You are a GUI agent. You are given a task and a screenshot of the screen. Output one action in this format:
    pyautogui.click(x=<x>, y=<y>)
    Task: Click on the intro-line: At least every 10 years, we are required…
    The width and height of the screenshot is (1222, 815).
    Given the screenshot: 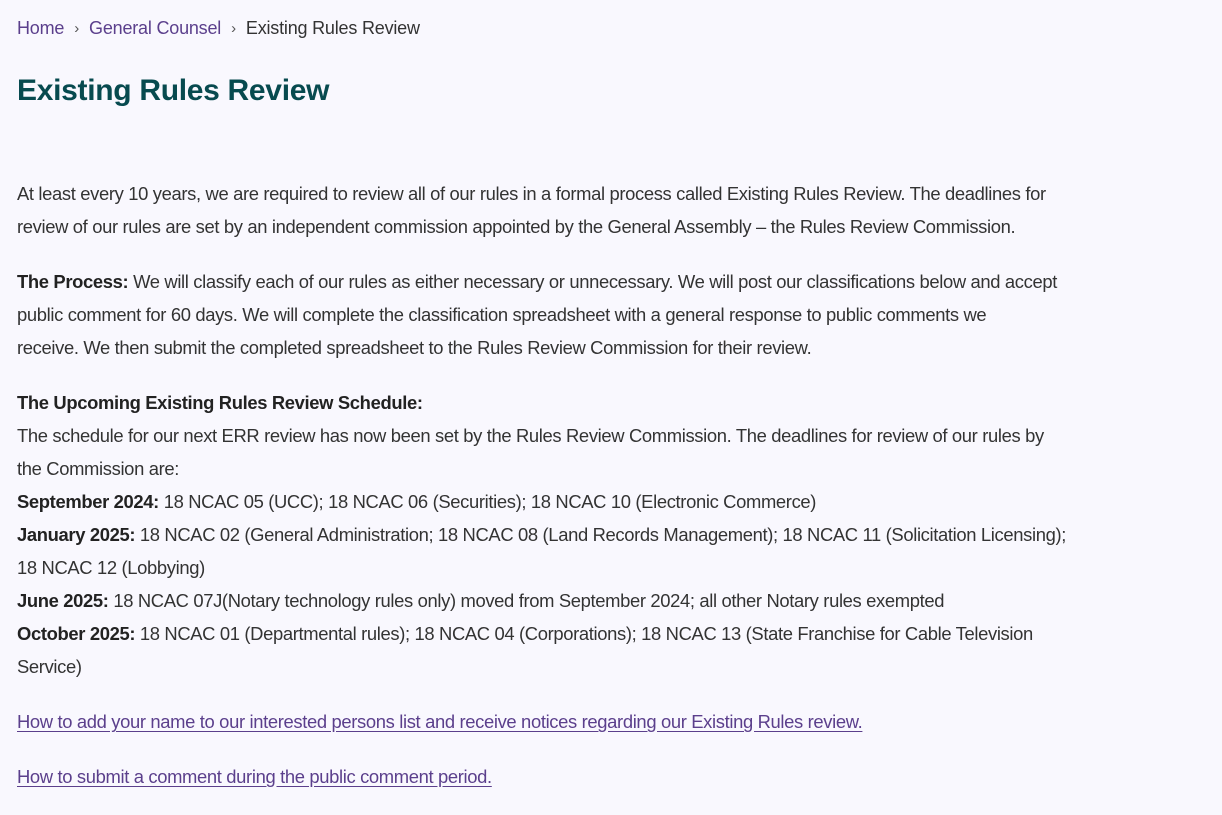 What is the action you would take?
    pyautogui.click(x=531, y=193)
    